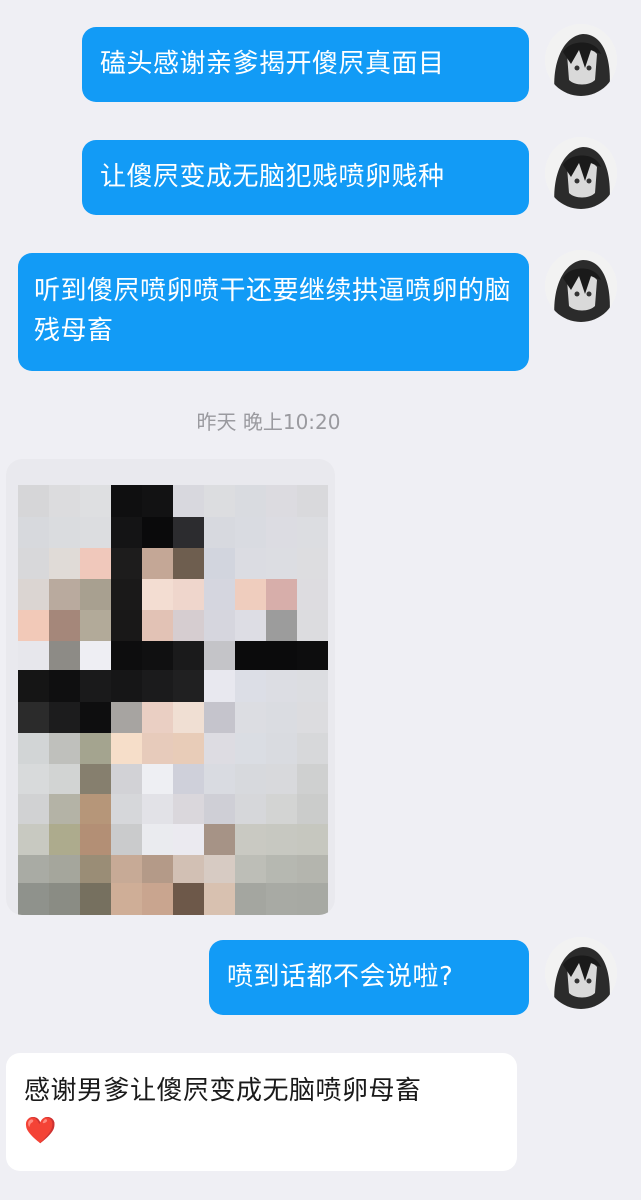 The image size is (641, 1200). What do you see at coordinates (223, 1091) in the screenshot?
I see `message-text: 感谢男爹让傻屄变成无脑喷卵母畜` at bounding box center [223, 1091].